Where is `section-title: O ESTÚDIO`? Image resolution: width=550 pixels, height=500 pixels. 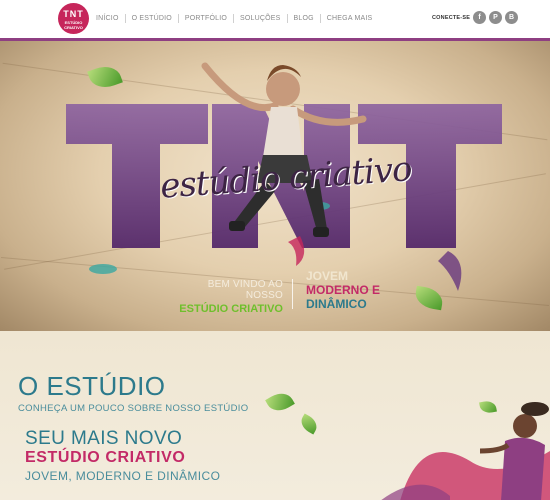 section-title: O ESTÚDIO is located at coordinates (92, 386).